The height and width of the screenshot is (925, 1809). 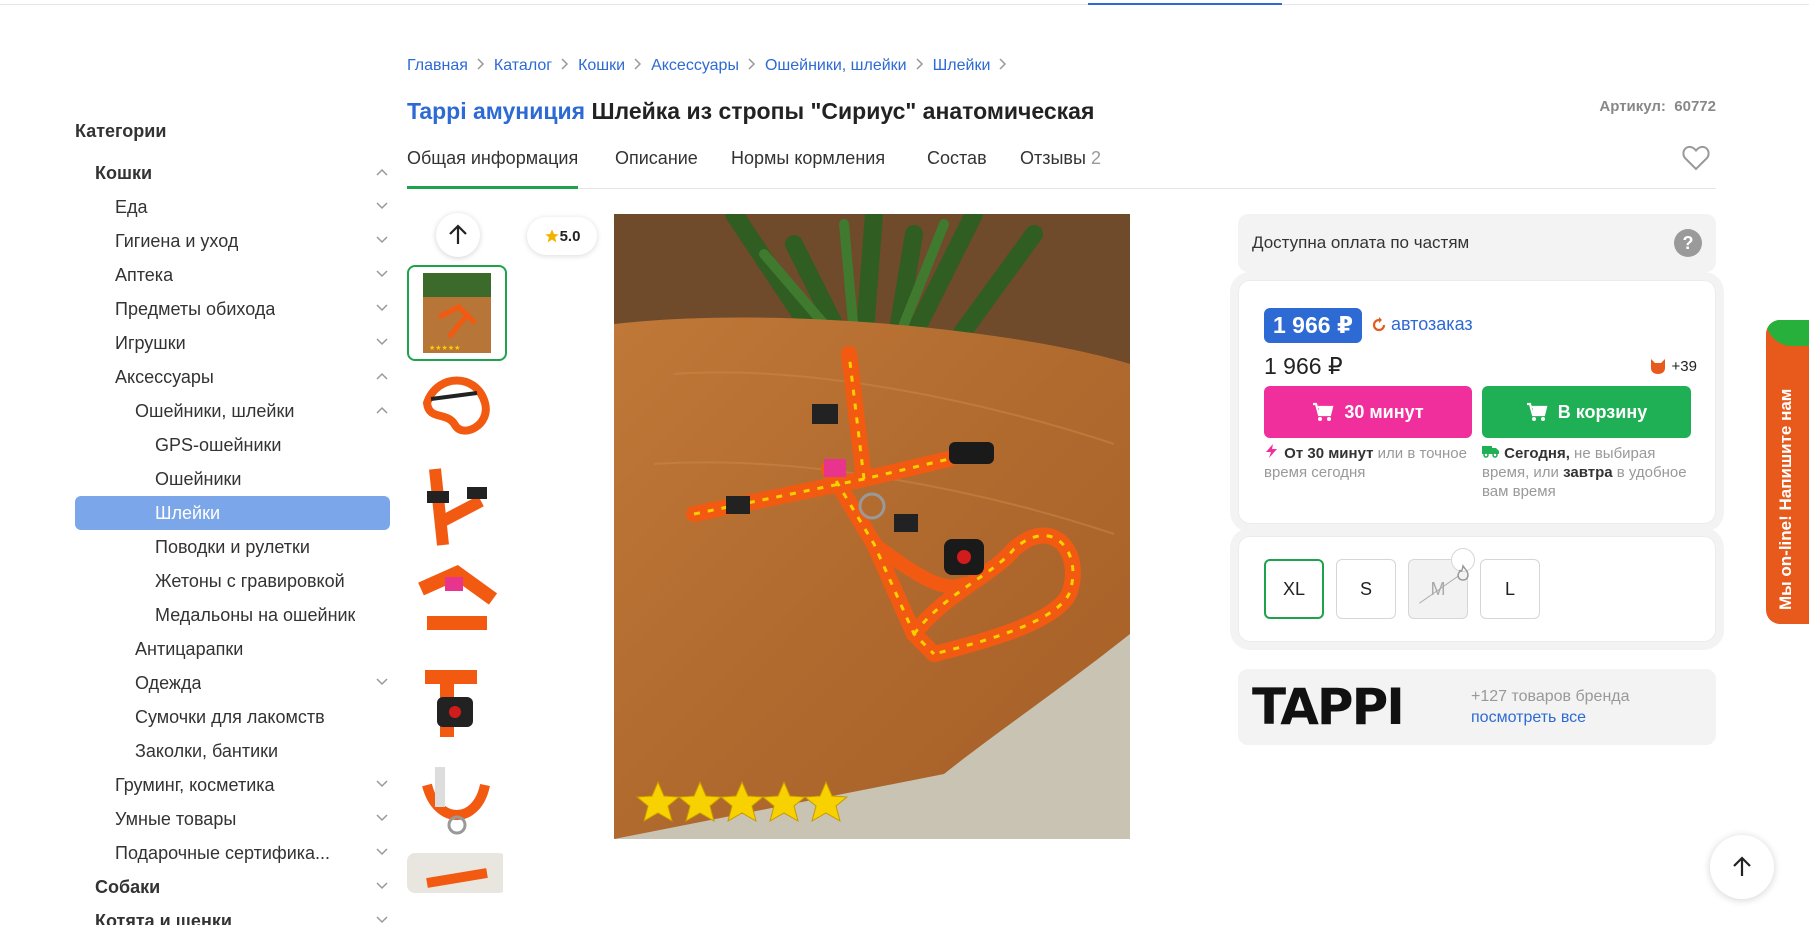 I want to click on breadcrumb-link: Каталог, so click(x=523, y=66).